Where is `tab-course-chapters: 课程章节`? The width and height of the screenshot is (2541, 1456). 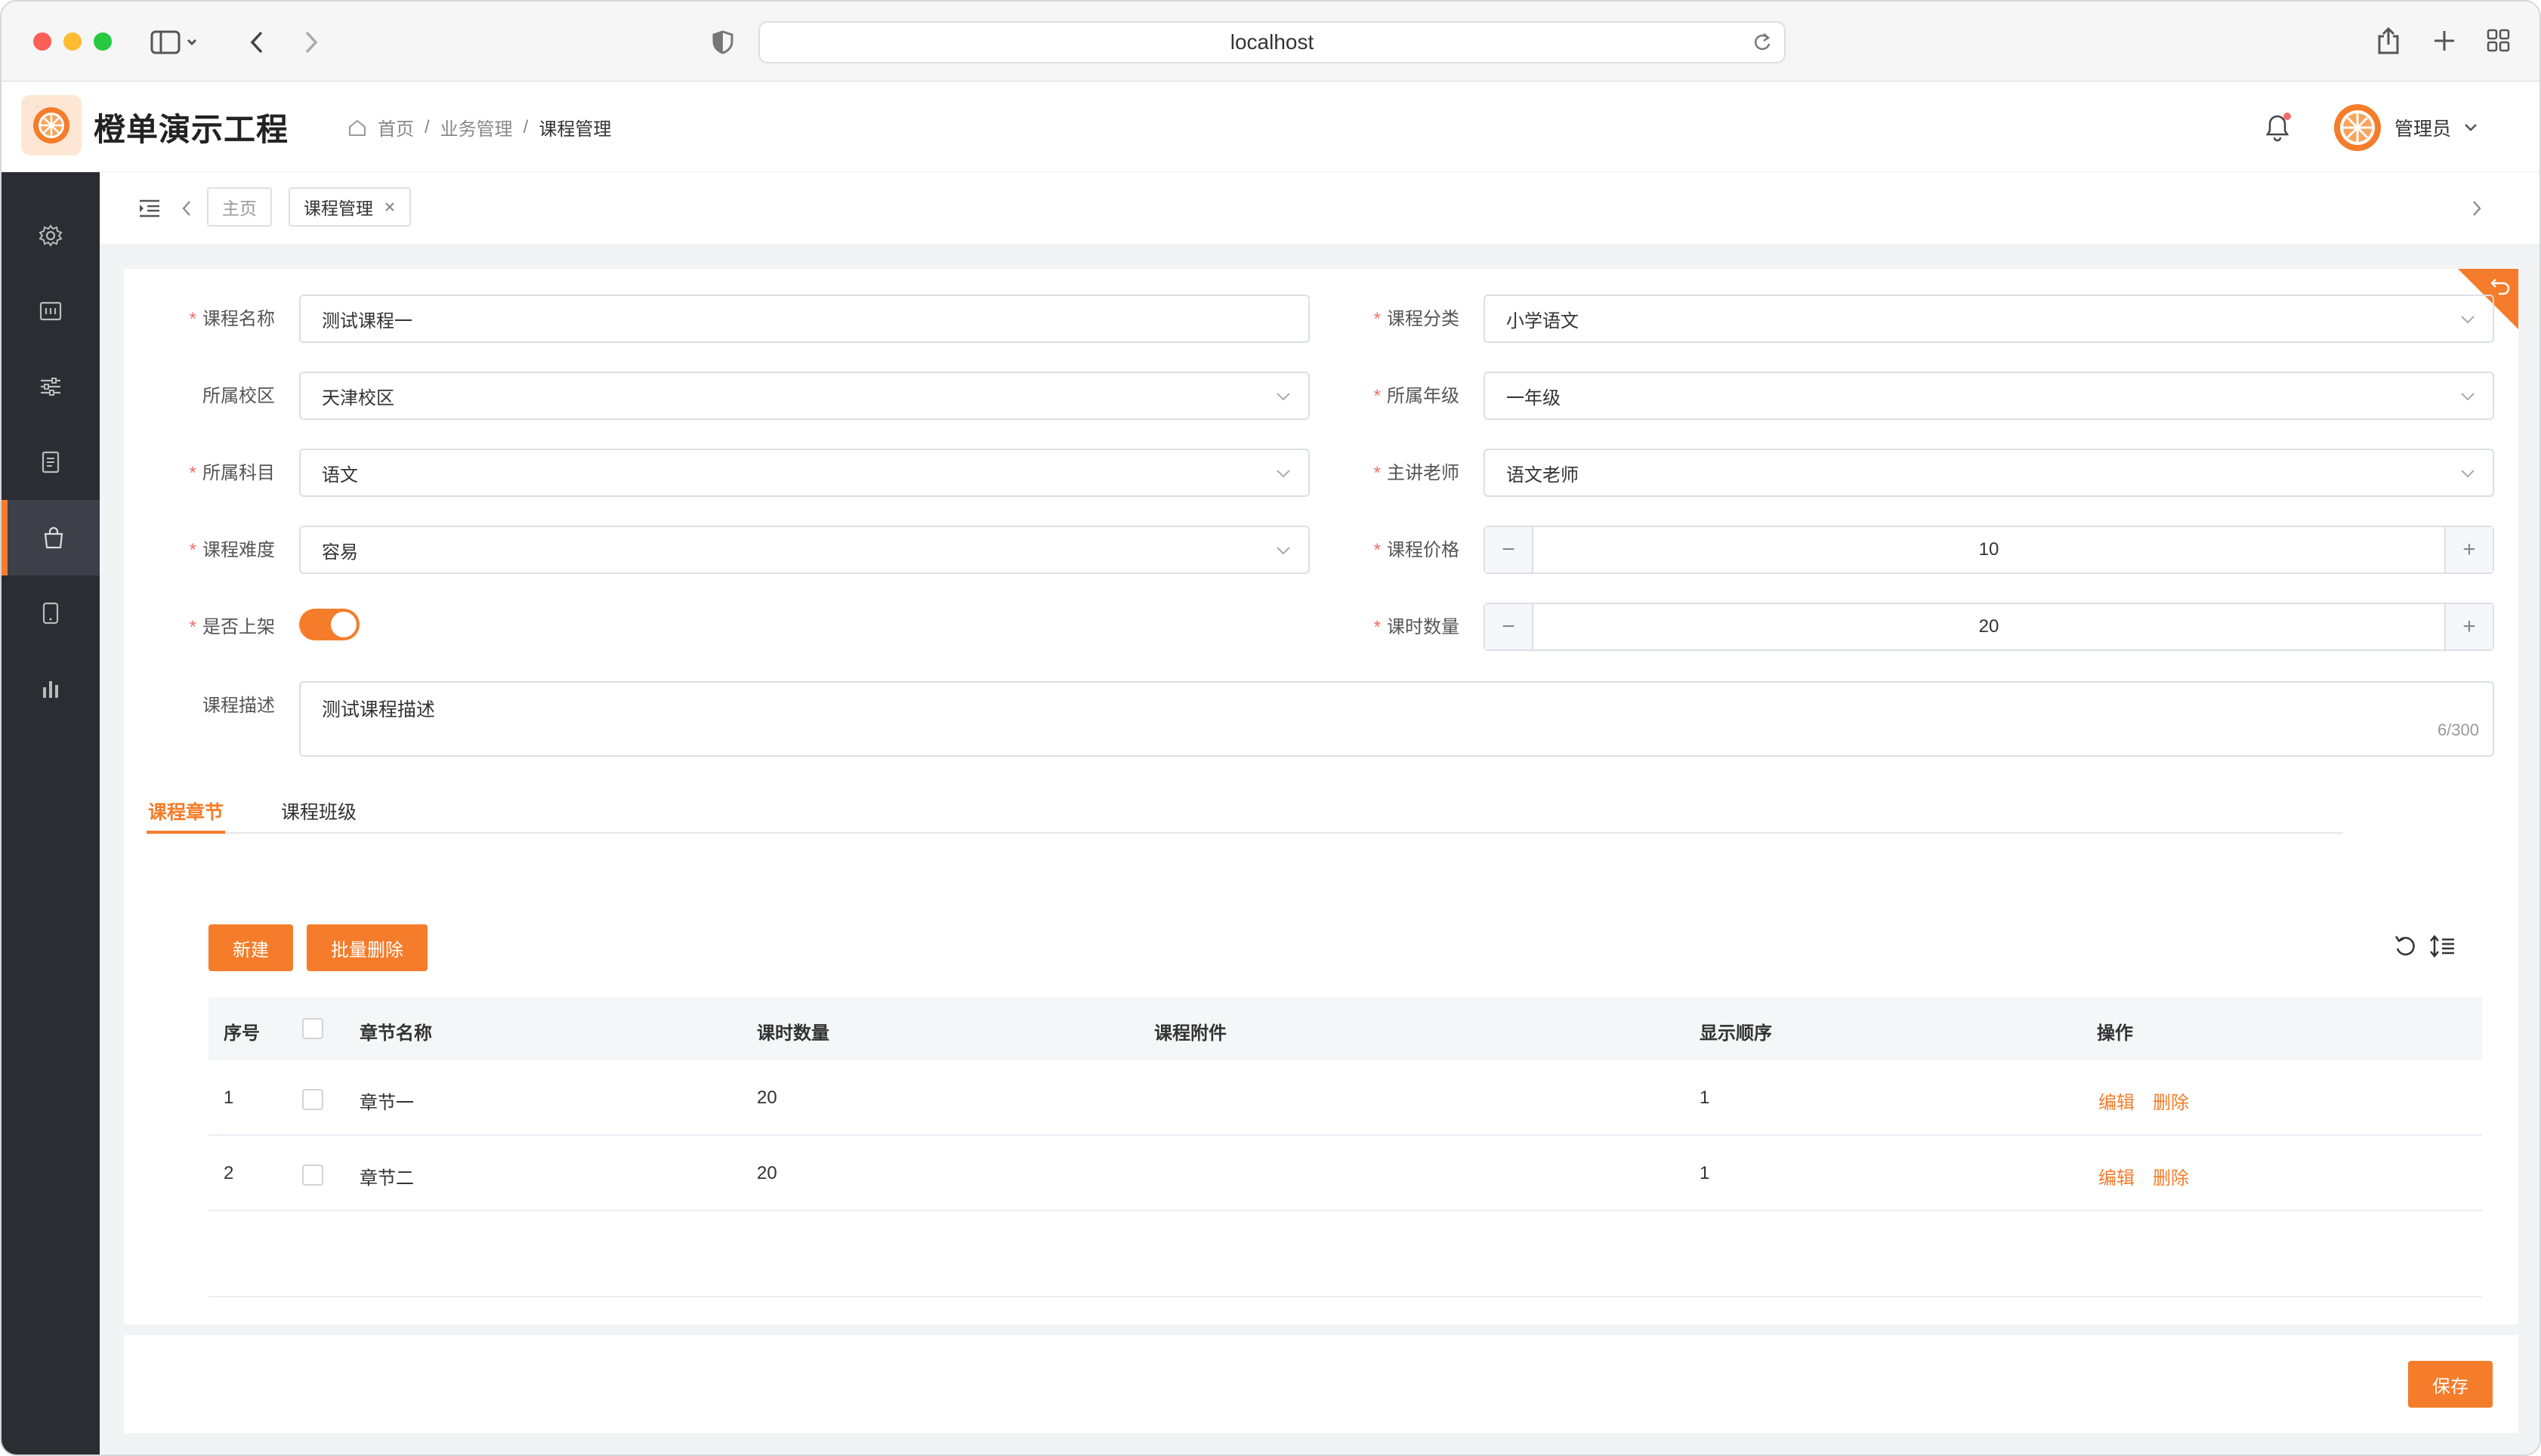
tab-course-chapters: 课程章节 is located at coordinates (186, 815).